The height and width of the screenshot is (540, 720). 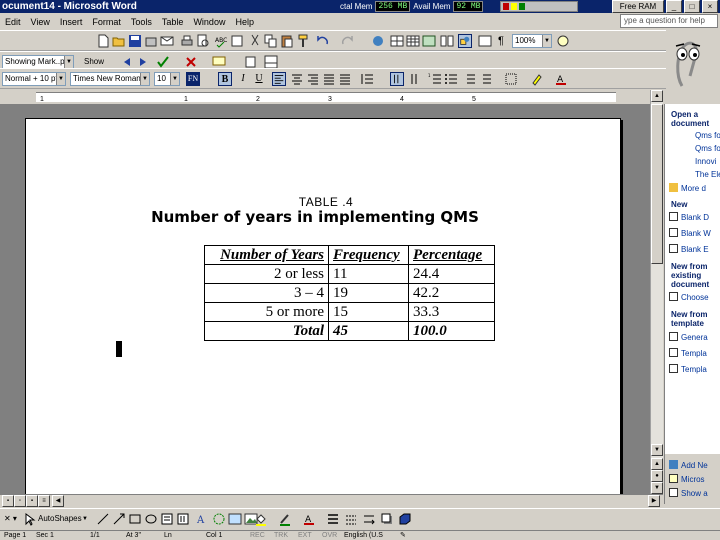 I want to click on line-format-icon: FN, so click(x=193, y=79).